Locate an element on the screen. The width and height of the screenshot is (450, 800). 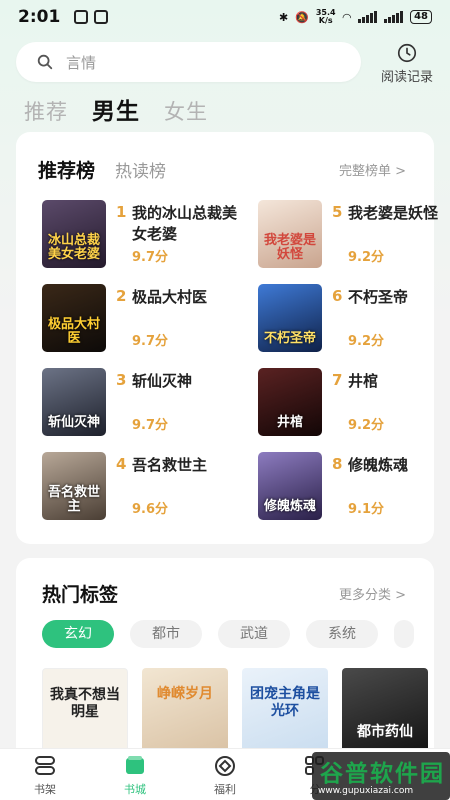
rank-number: 3 is located at coordinates (121, 380).